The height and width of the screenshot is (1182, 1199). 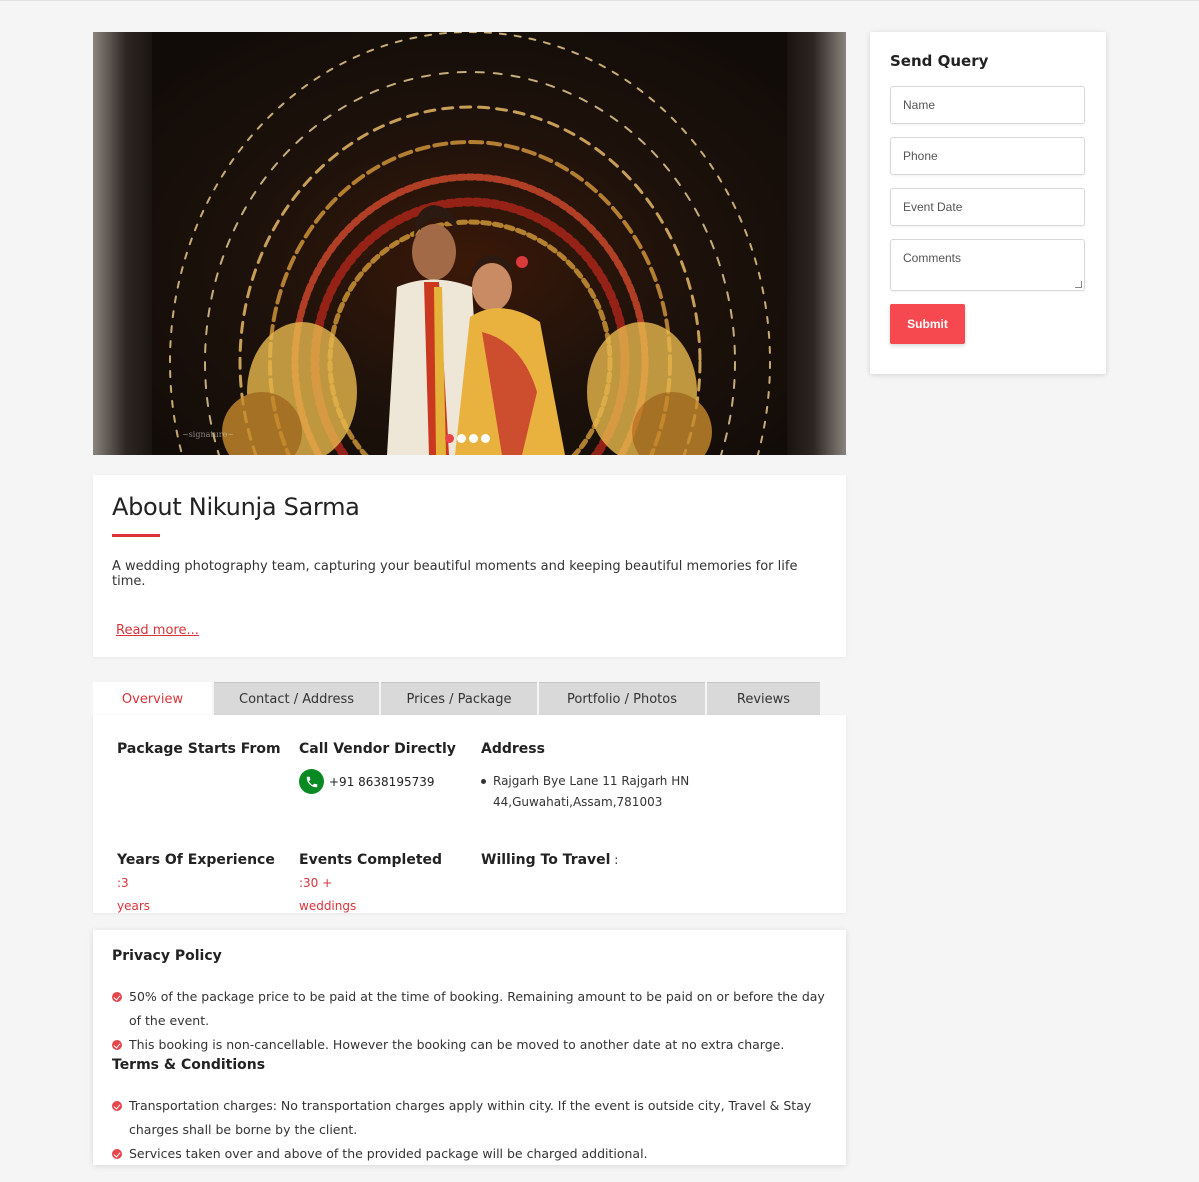 What do you see at coordinates (296, 698) in the screenshot?
I see `tab-contact-address: Contact / Address` at bounding box center [296, 698].